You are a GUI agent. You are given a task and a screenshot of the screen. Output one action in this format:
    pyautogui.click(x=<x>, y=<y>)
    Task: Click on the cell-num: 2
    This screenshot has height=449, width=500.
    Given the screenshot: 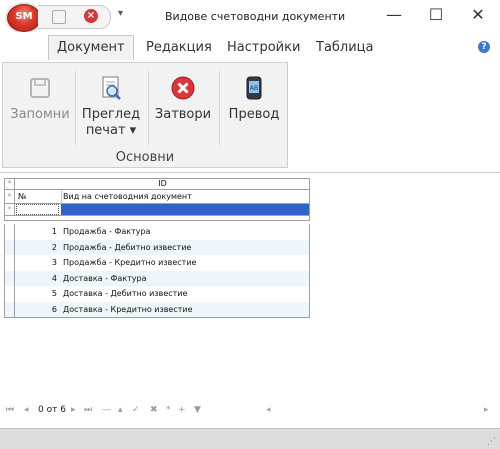 What is the action you would take?
    pyautogui.click(x=54, y=247)
    